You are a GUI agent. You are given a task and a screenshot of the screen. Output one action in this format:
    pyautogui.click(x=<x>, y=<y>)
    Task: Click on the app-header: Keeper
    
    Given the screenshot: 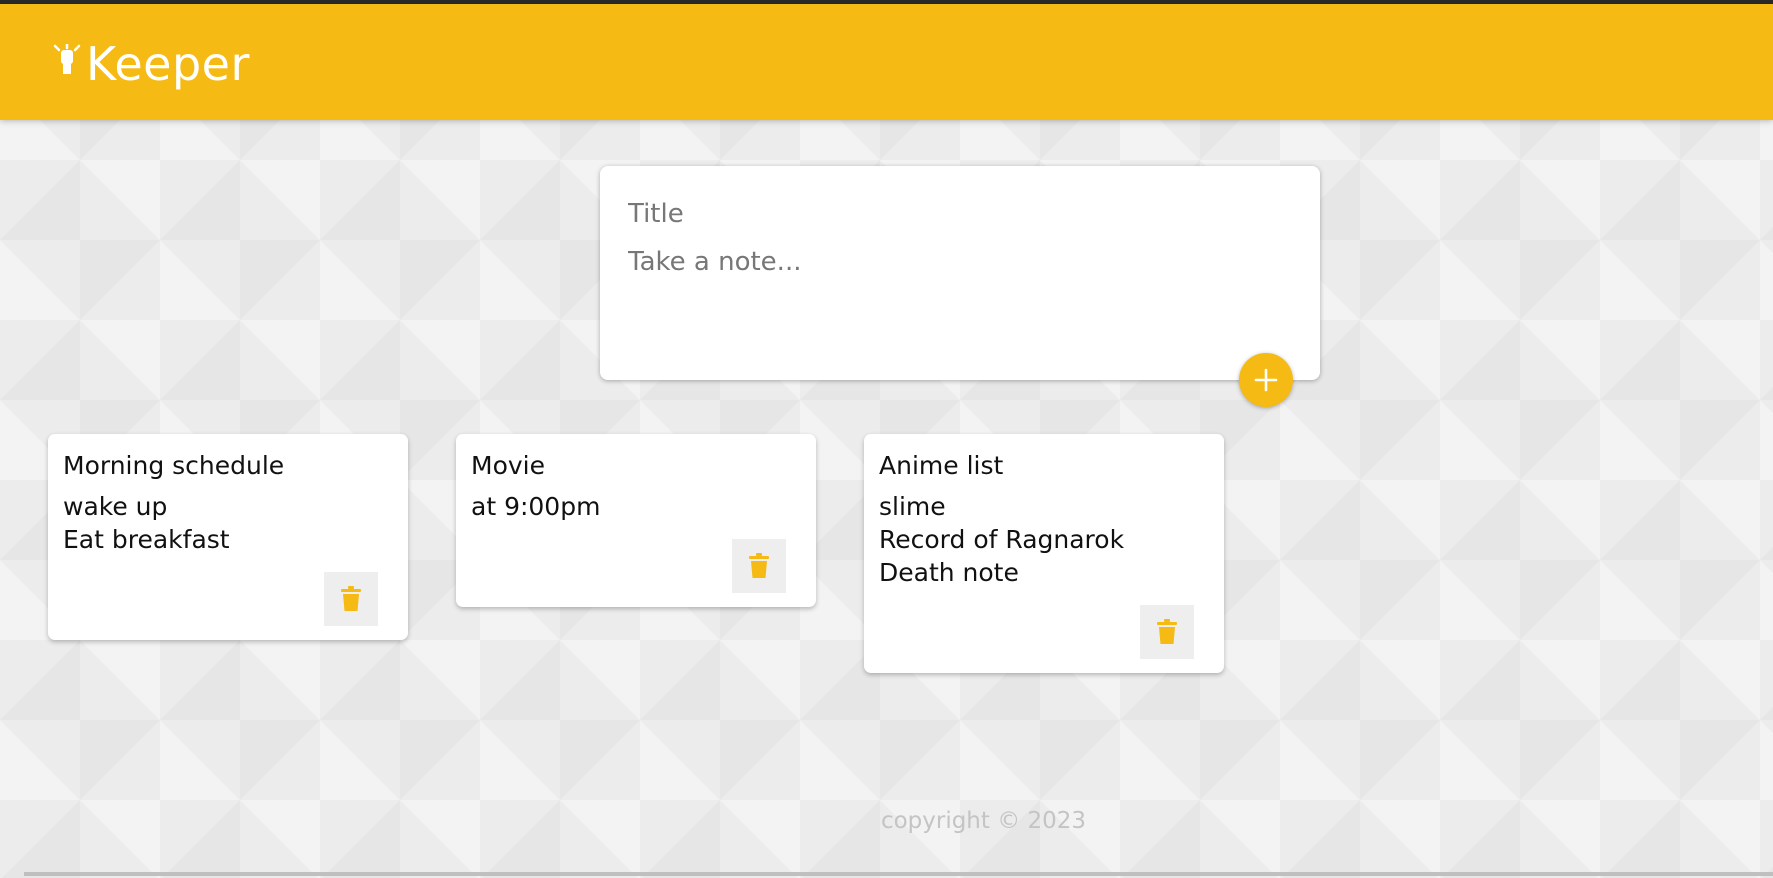 What is the action you would take?
    pyautogui.click(x=886, y=62)
    